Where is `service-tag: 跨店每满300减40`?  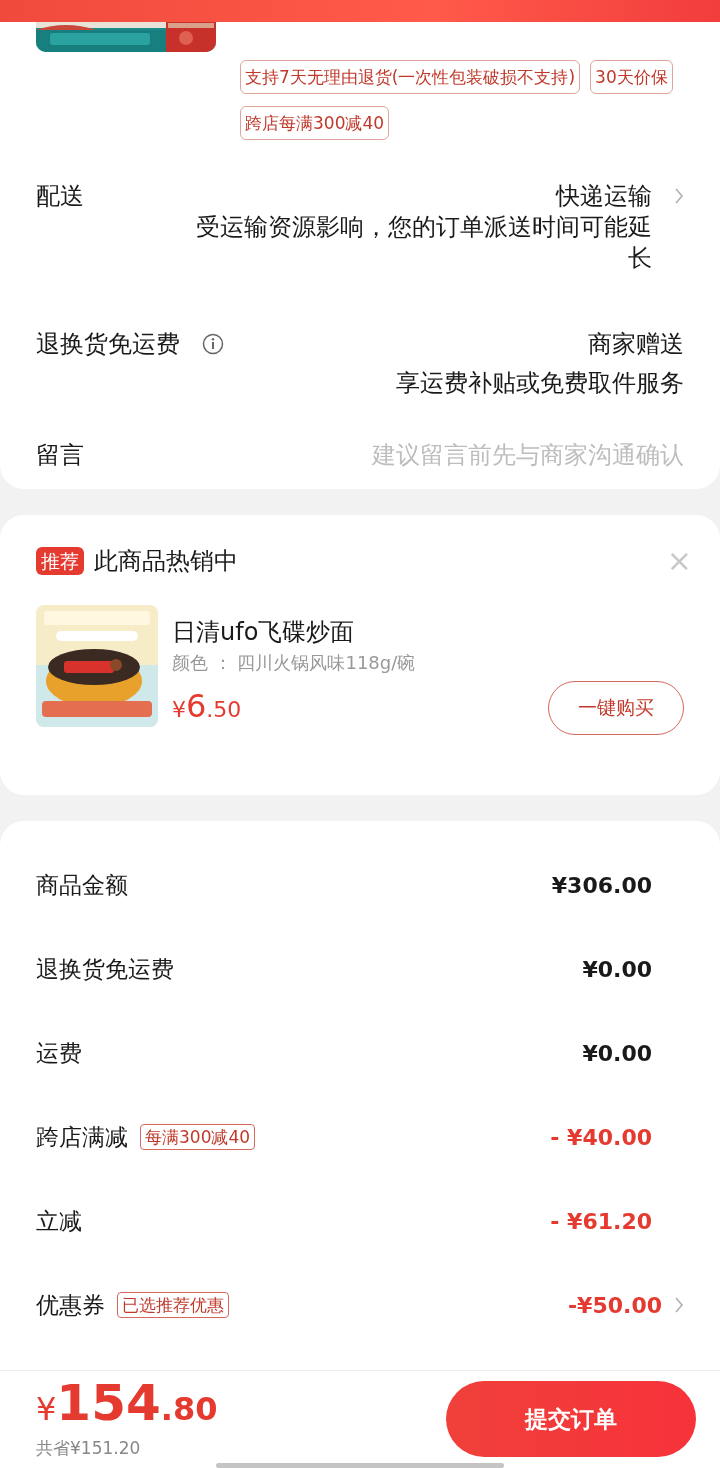
service-tag: 跨店每满300减40 is located at coordinates (315, 123).